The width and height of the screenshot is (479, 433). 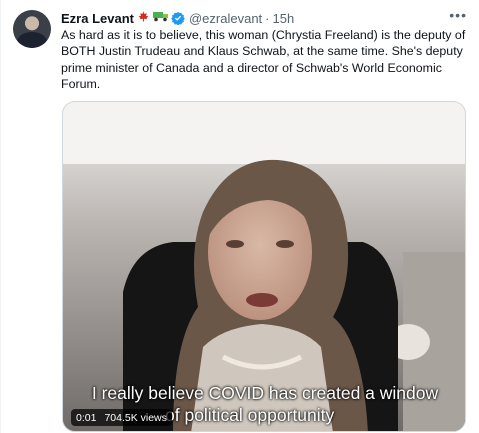 I want to click on verified-badge-icon, so click(x=178, y=18).